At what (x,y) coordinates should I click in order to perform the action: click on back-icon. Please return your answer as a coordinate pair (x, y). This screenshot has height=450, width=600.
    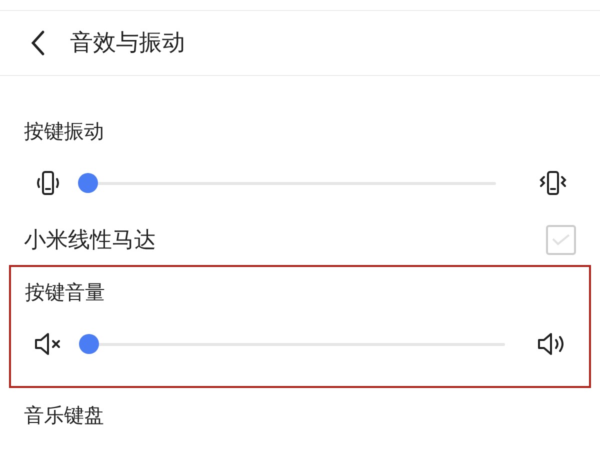
    Looking at the image, I should click on (38, 43).